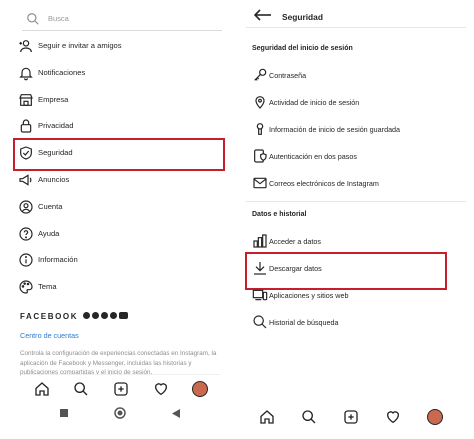 This screenshot has height=439, width=474. What do you see at coordinates (26, 260) in the screenshot?
I see `info-icon` at bounding box center [26, 260].